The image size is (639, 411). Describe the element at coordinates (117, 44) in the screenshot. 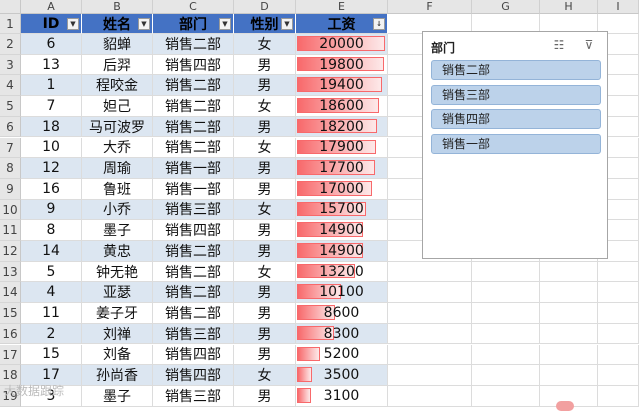

I see `cell-name: 貂蝉` at that location.